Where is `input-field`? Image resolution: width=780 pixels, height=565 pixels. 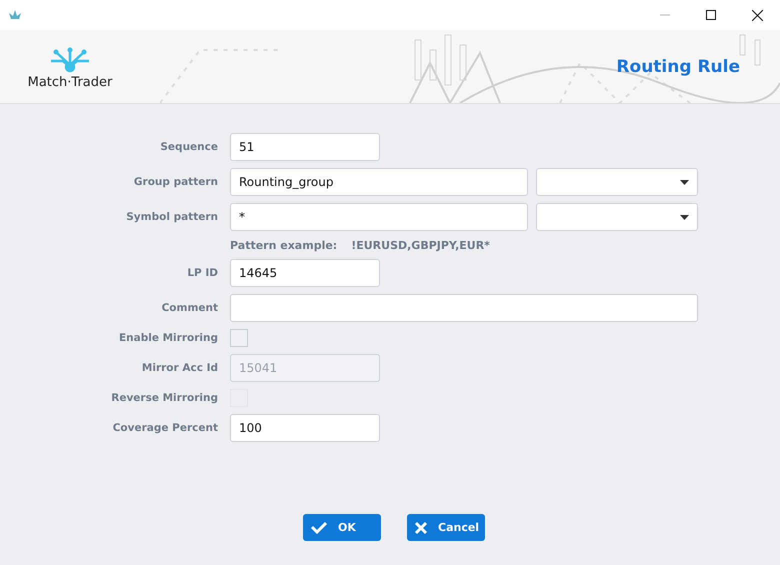
input-field is located at coordinates (464, 308).